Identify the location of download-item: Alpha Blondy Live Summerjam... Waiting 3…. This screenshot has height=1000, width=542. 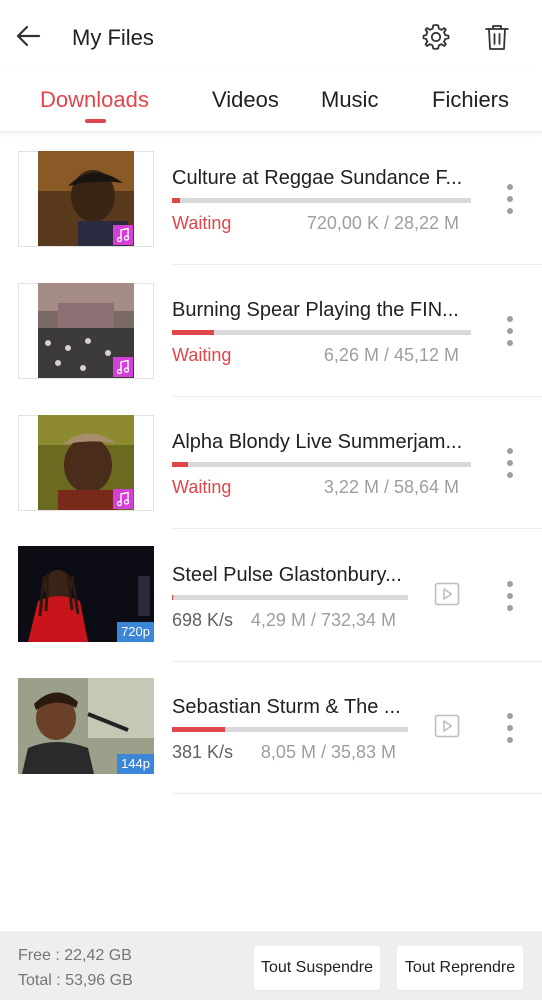
(271, 463).